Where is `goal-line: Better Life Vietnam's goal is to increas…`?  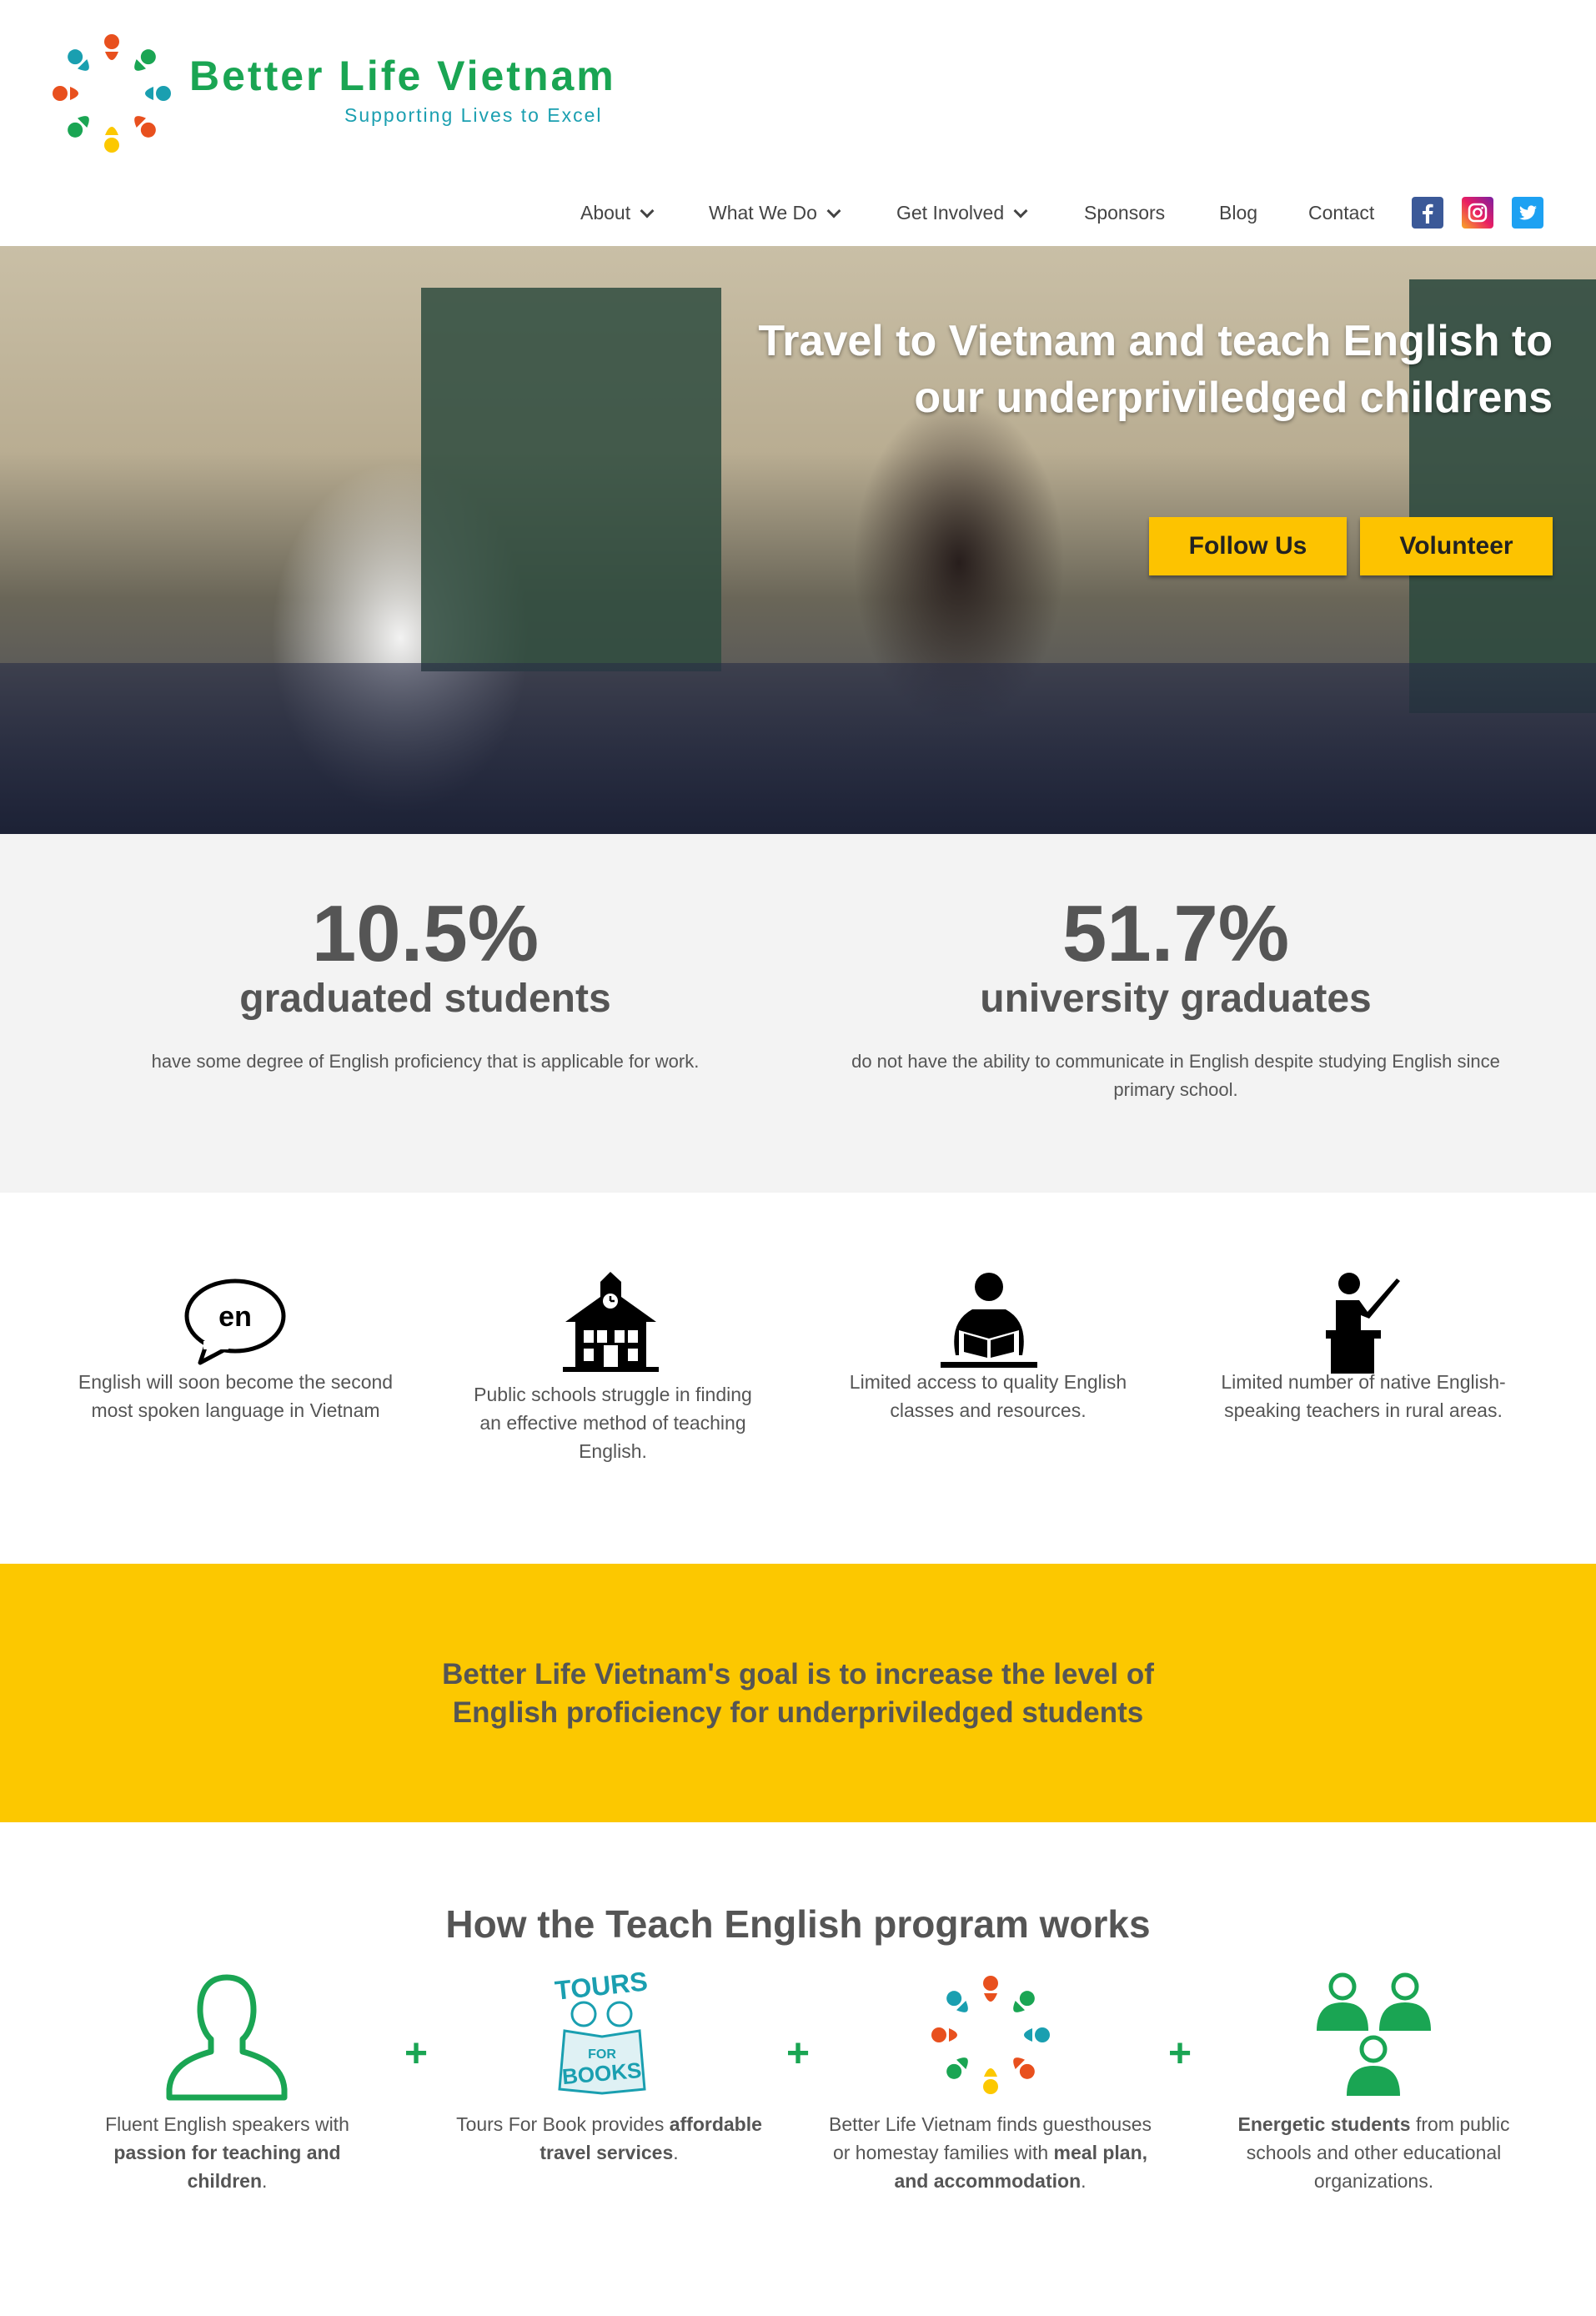 goal-line: Better Life Vietnam's goal is to increas… is located at coordinates (798, 1674).